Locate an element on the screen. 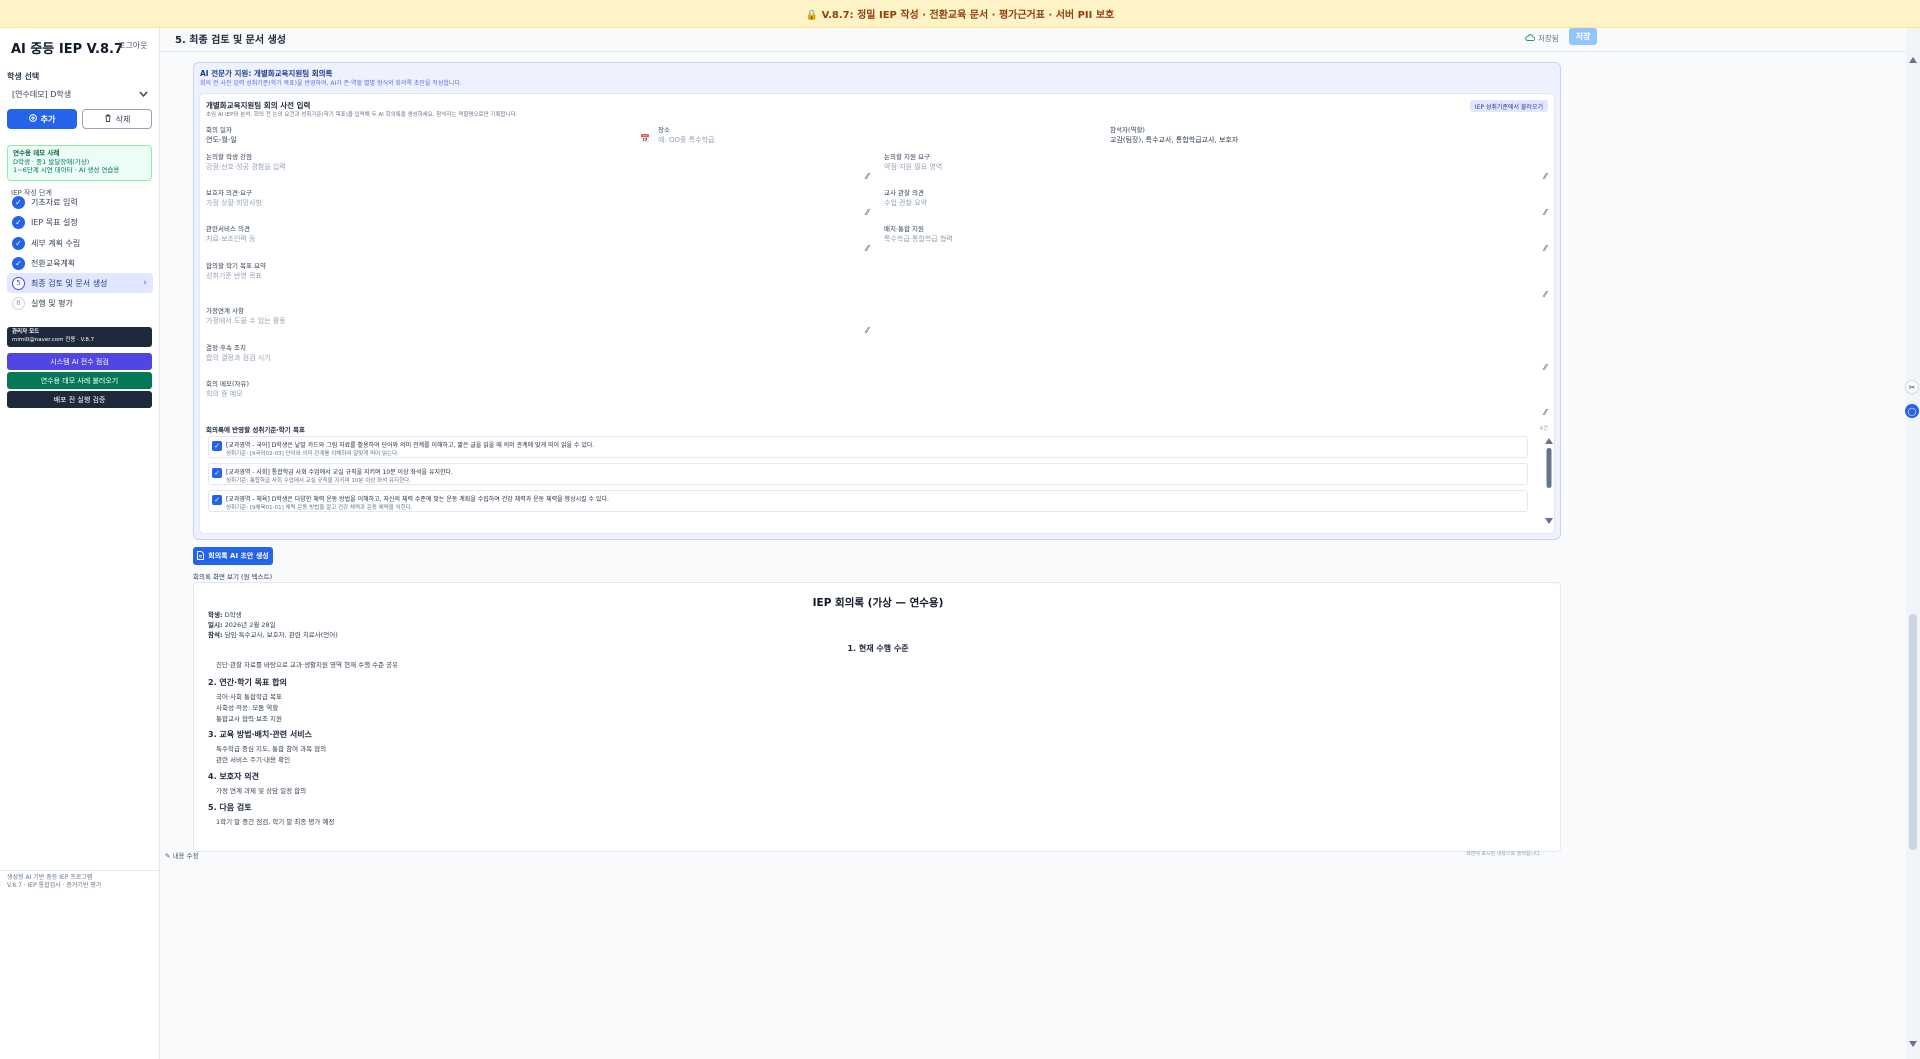 Image resolution: width=1920 pixels, height=1059 pixels. student-select-value: [연수데모] D학생 is located at coordinates (42, 94).